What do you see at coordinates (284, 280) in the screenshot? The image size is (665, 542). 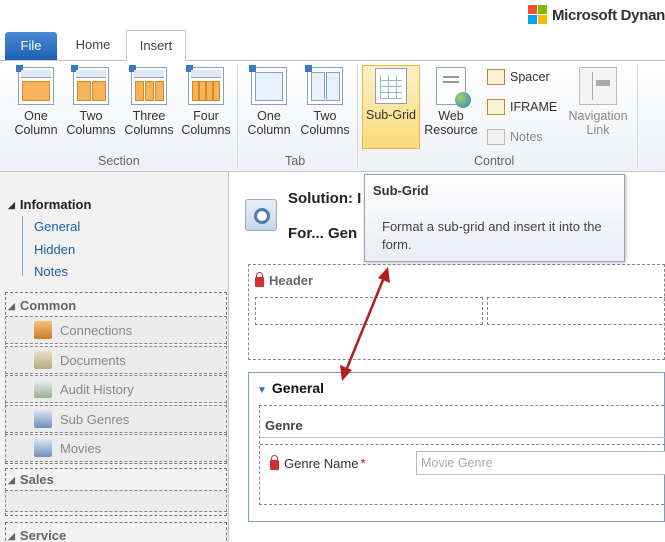 I see `header-title: Header` at bounding box center [284, 280].